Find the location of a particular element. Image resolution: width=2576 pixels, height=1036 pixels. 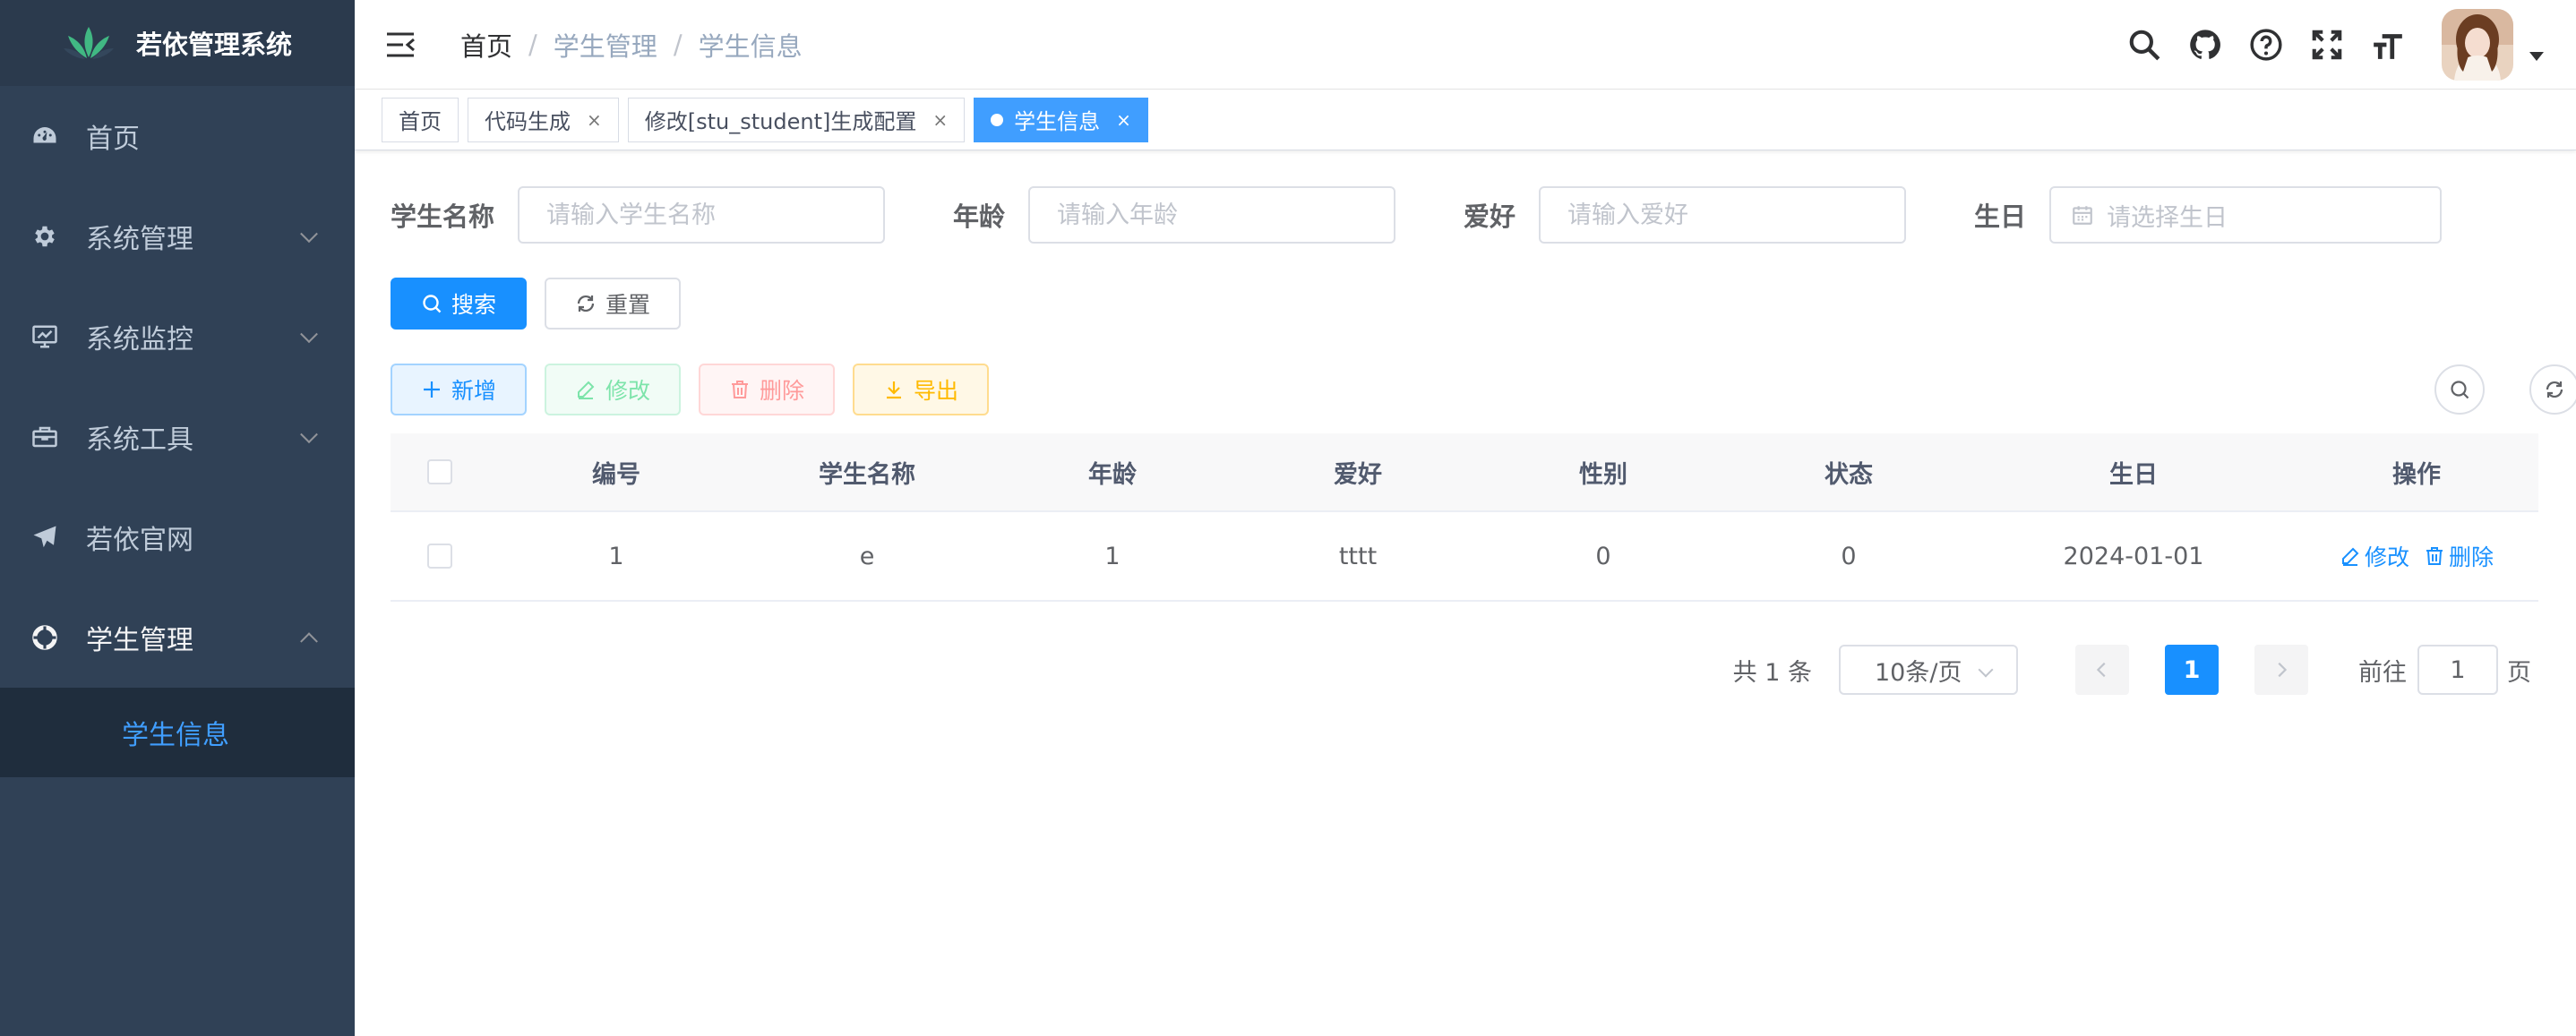

birthday-placeholder: 请选择生日 is located at coordinates (2167, 217).